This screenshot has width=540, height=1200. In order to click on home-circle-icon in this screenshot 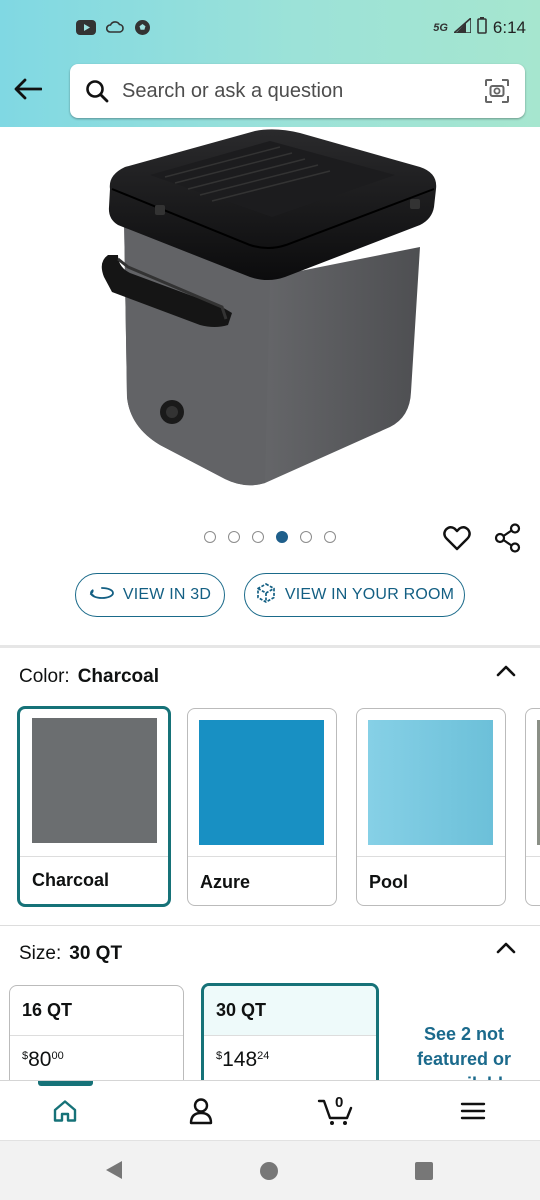, I will do `click(269, 1173)`.